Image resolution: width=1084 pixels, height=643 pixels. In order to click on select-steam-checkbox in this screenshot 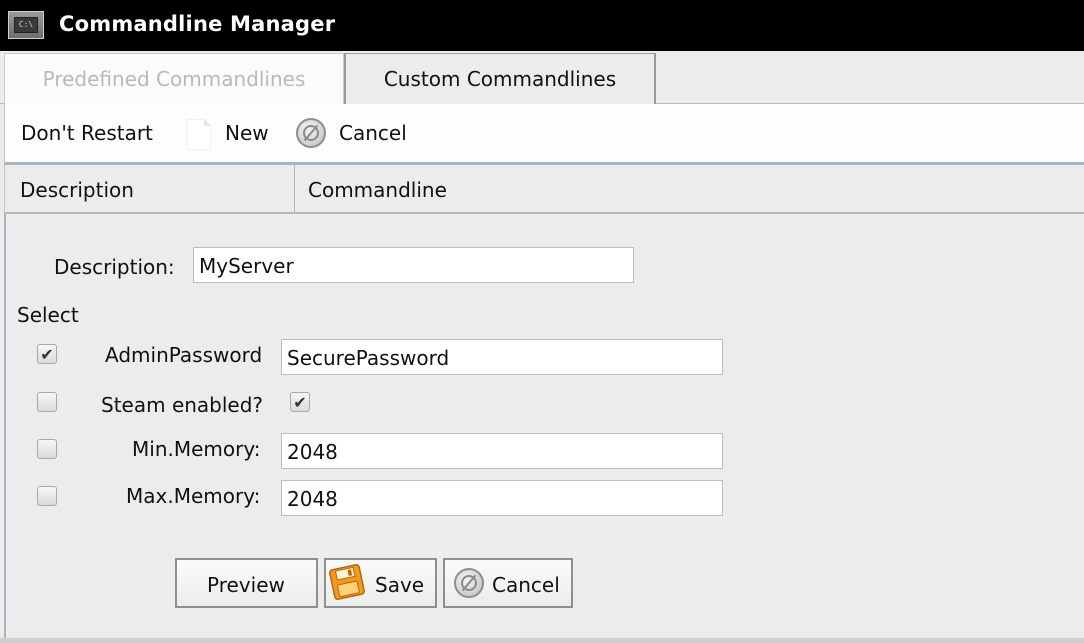, I will do `click(47, 402)`.